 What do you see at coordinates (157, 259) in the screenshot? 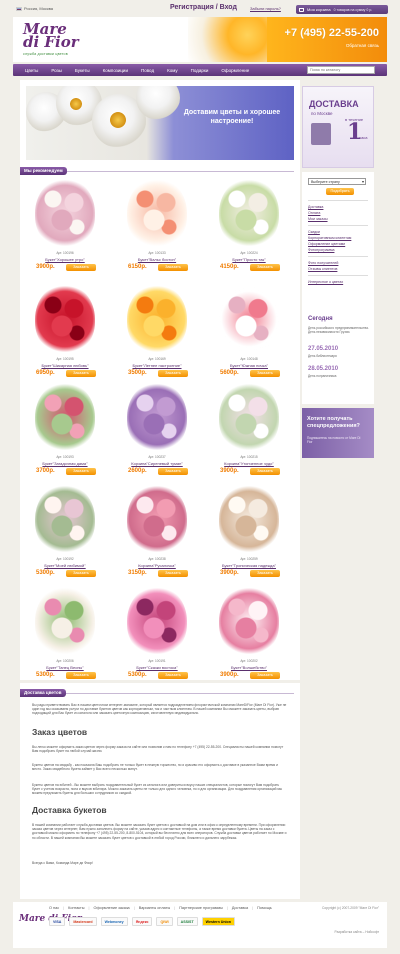
I see `product-name-link: Букет"Вальс бостон"` at bounding box center [157, 259].